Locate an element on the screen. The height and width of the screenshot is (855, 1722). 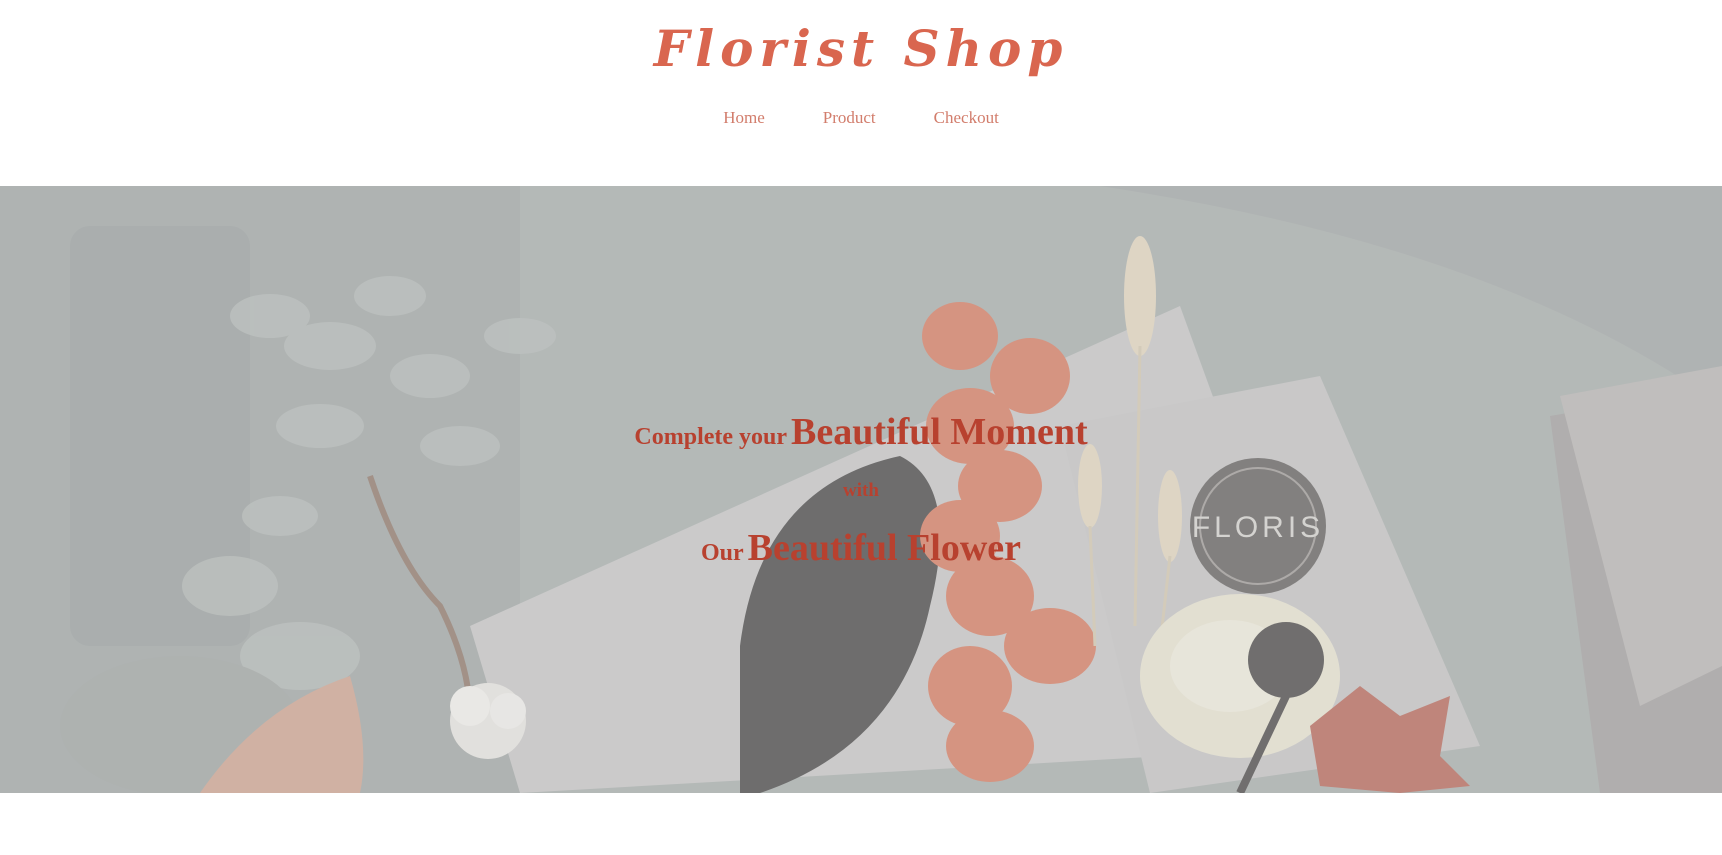
main-nav: Home Product Checkout is located at coordinates (861, 118).